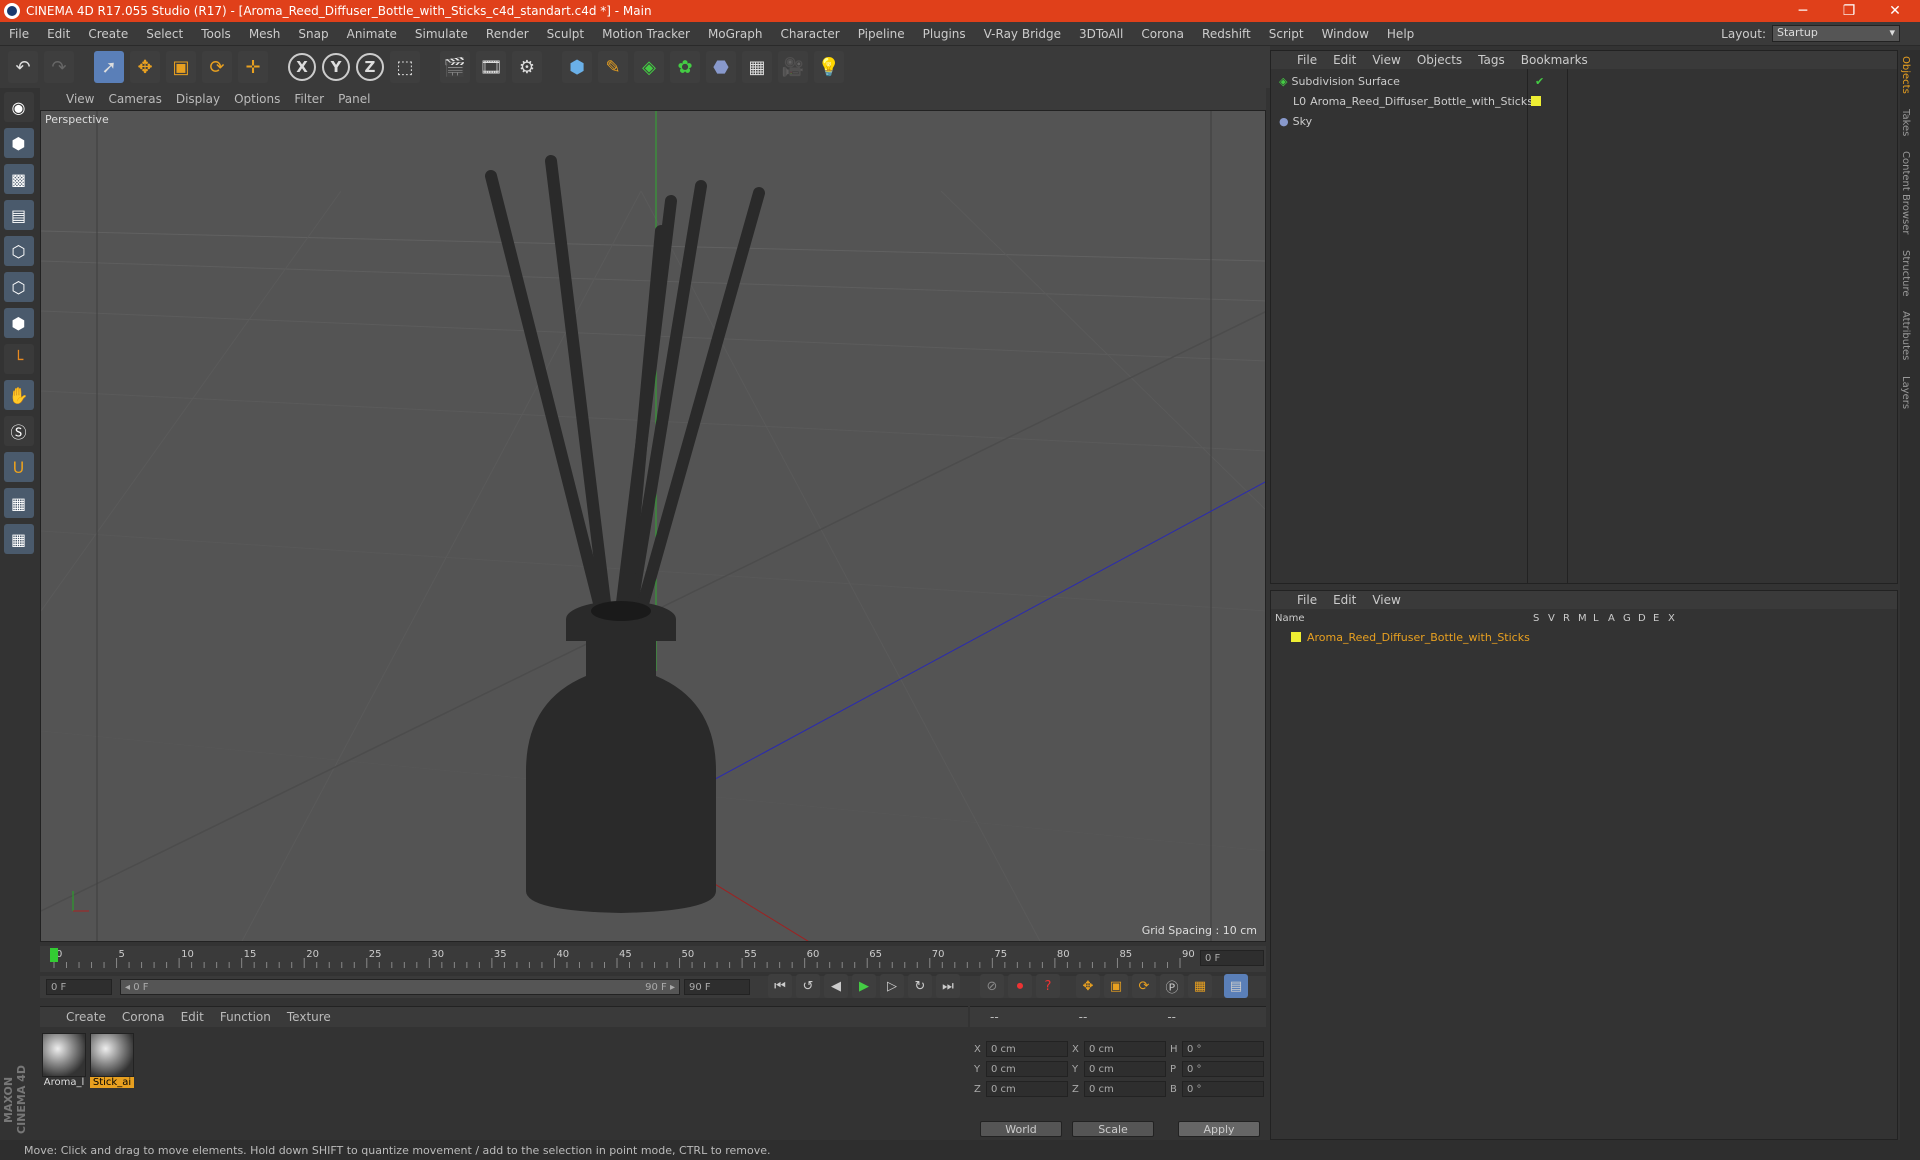 The width and height of the screenshot is (1920, 1160). I want to click on move-tool-icon: ✥, so click(145, 67).